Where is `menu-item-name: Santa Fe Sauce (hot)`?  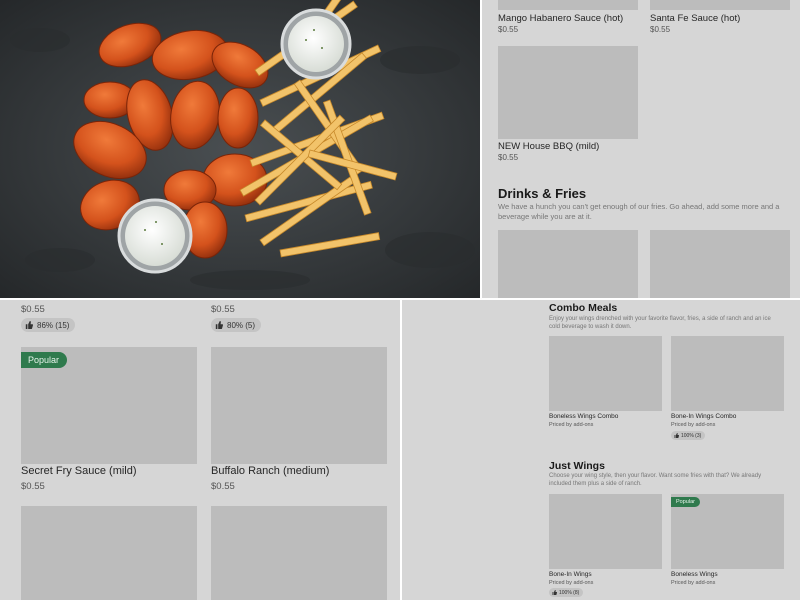
menu-item-name: Santa Fe Sauce (hot) is located at coordinates (695, 18).